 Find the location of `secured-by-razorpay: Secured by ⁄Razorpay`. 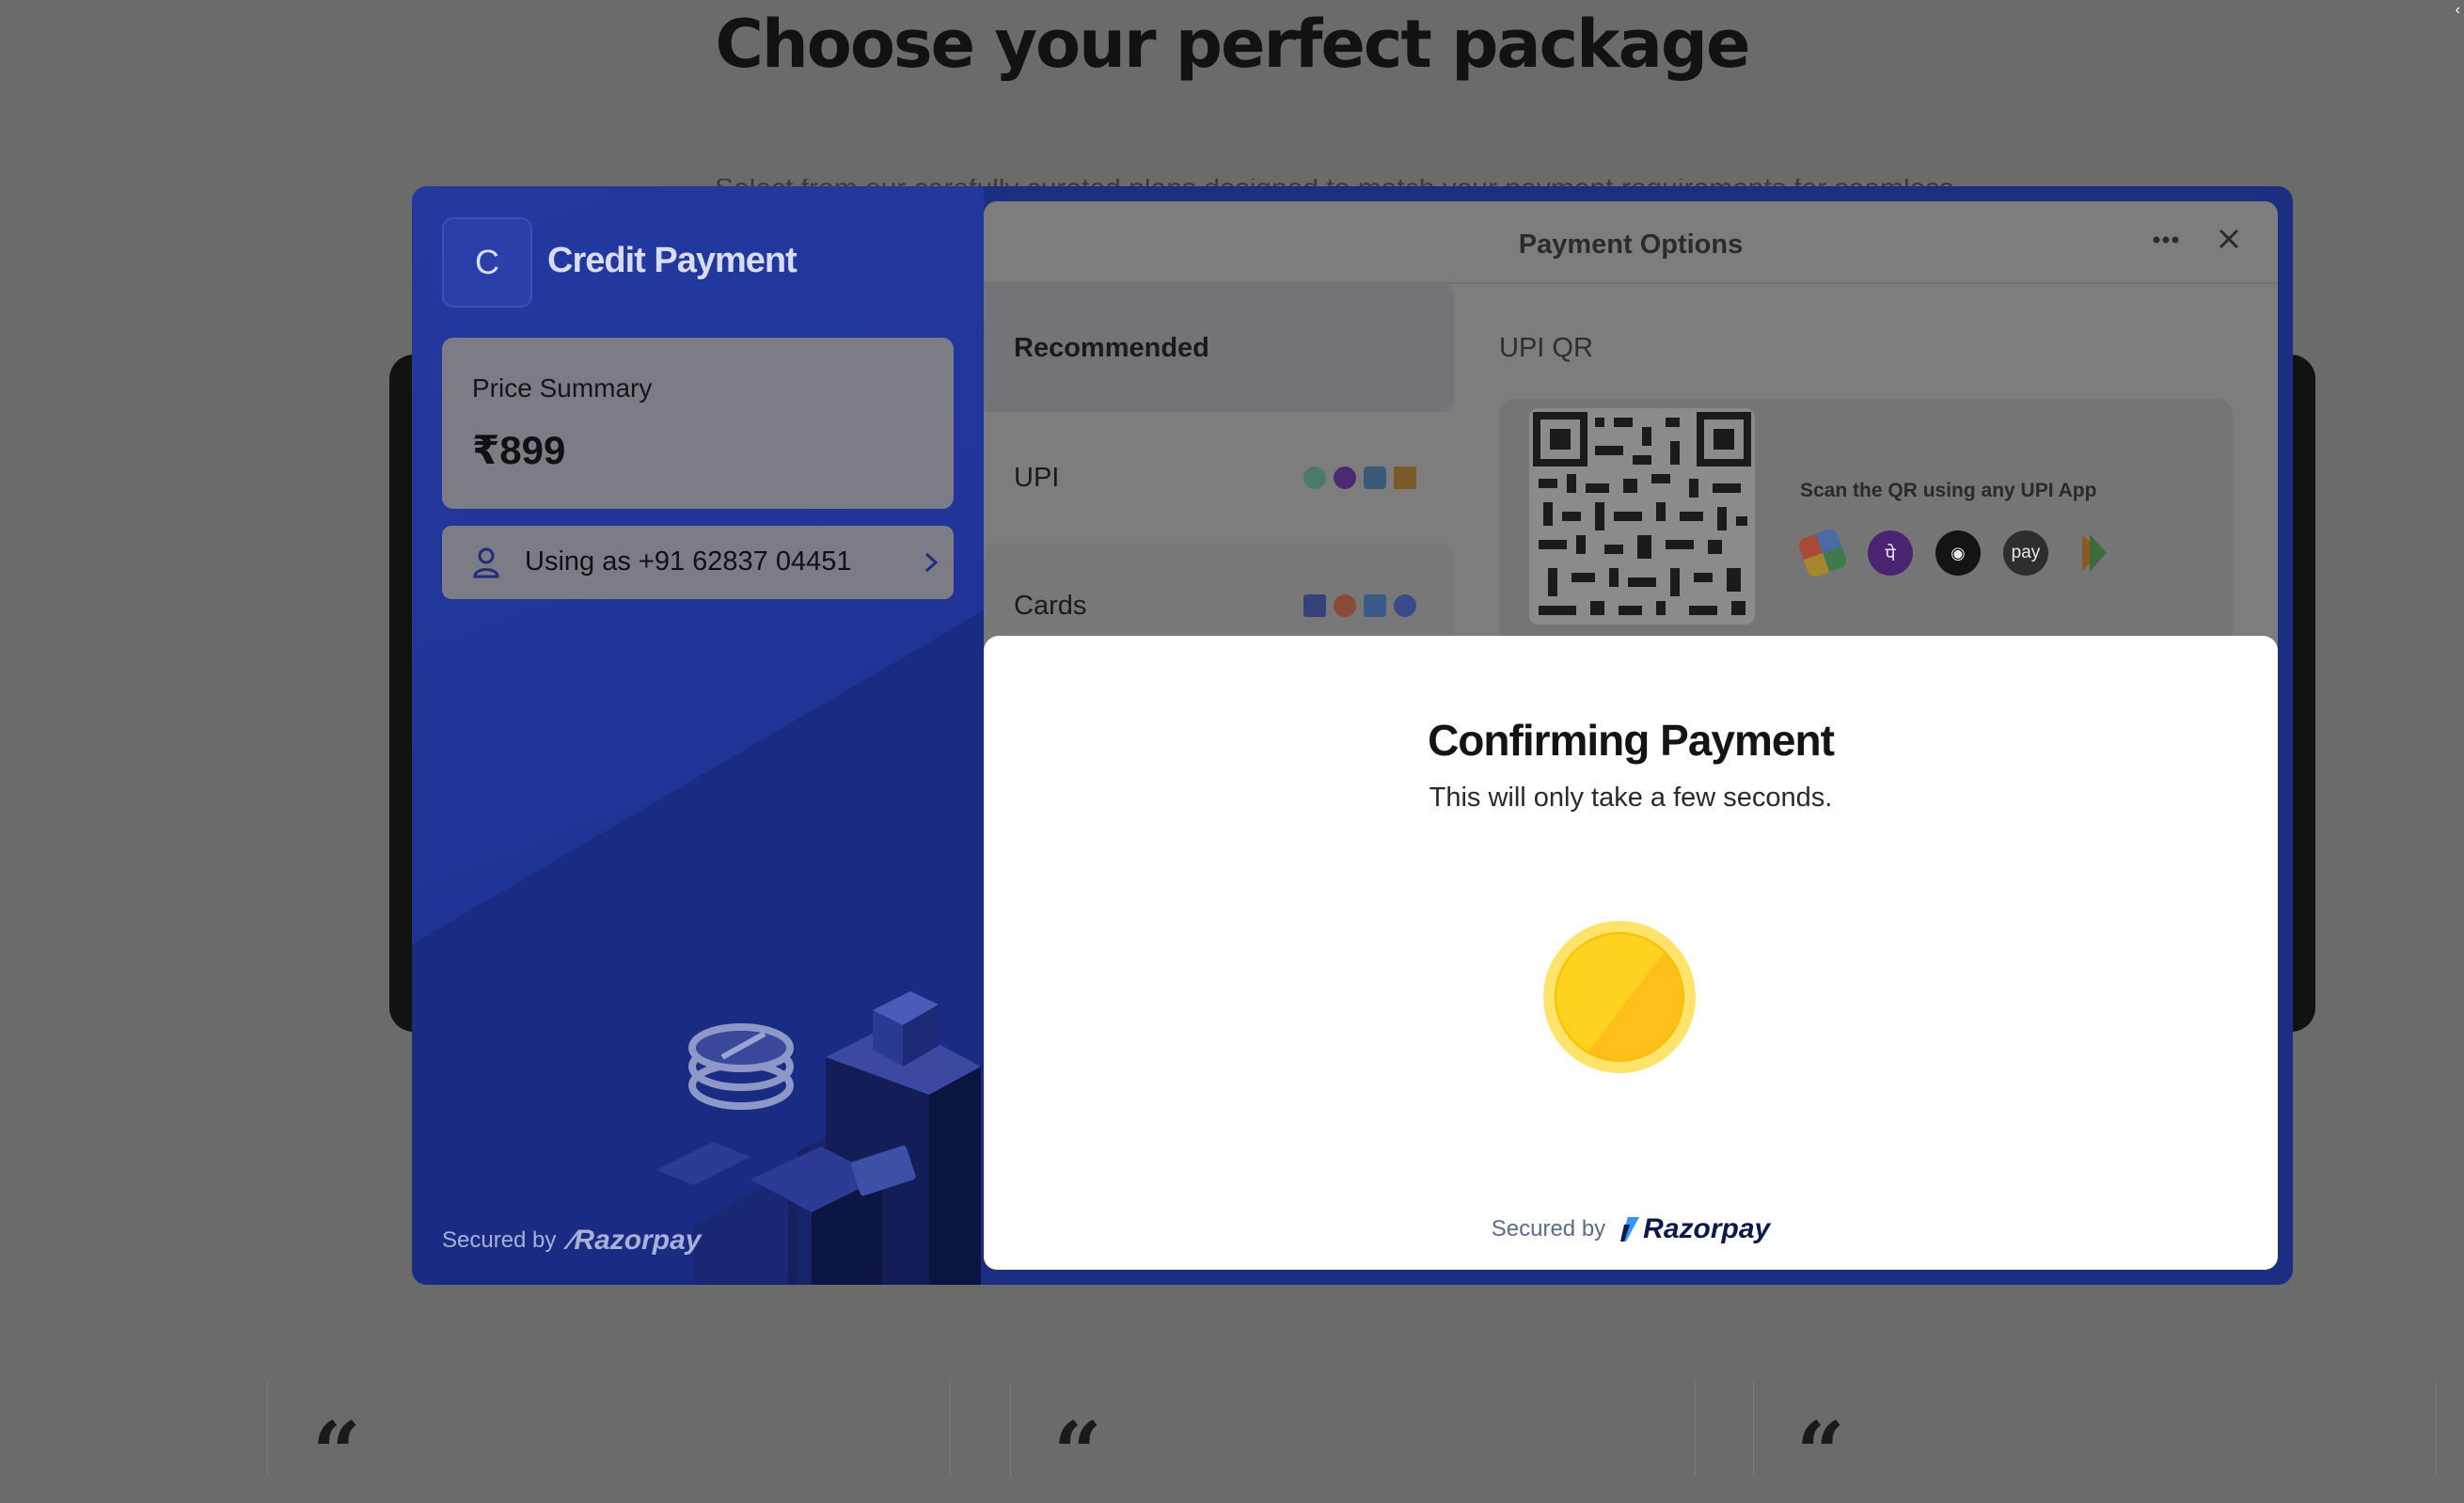

secured-by-razorpay: Secured by ⁄Razorpay is located at coordinates (571, 1241).